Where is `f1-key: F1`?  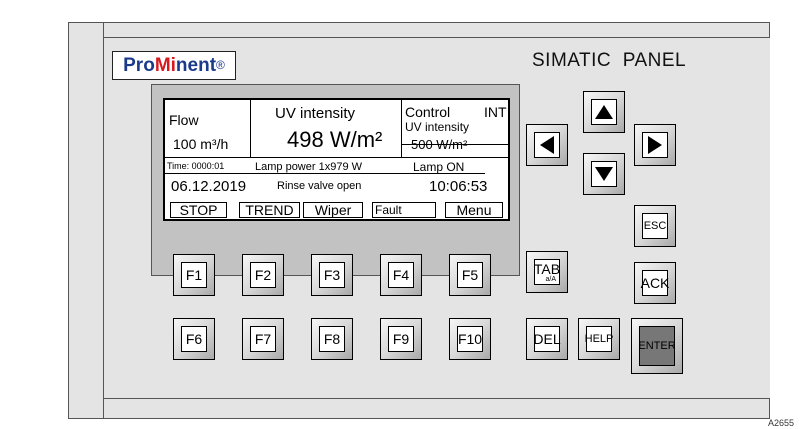
f1-key: F1 is located at coordinates (194, 275).